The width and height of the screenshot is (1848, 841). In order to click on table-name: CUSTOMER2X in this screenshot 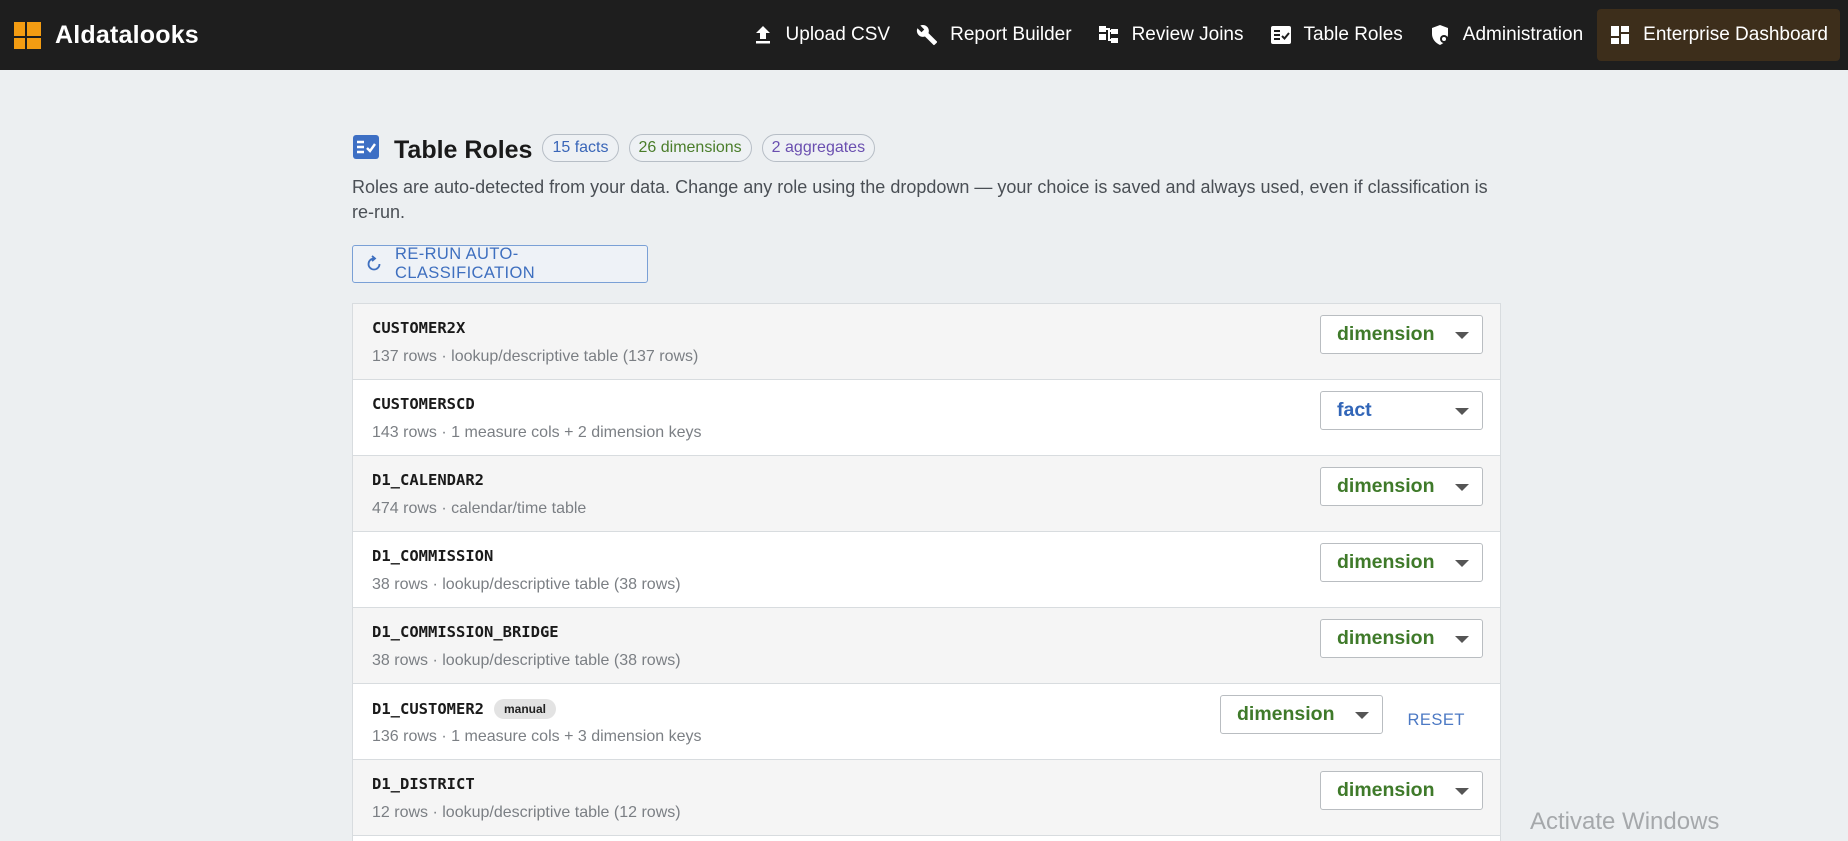, I will do `click(419, 328)`.